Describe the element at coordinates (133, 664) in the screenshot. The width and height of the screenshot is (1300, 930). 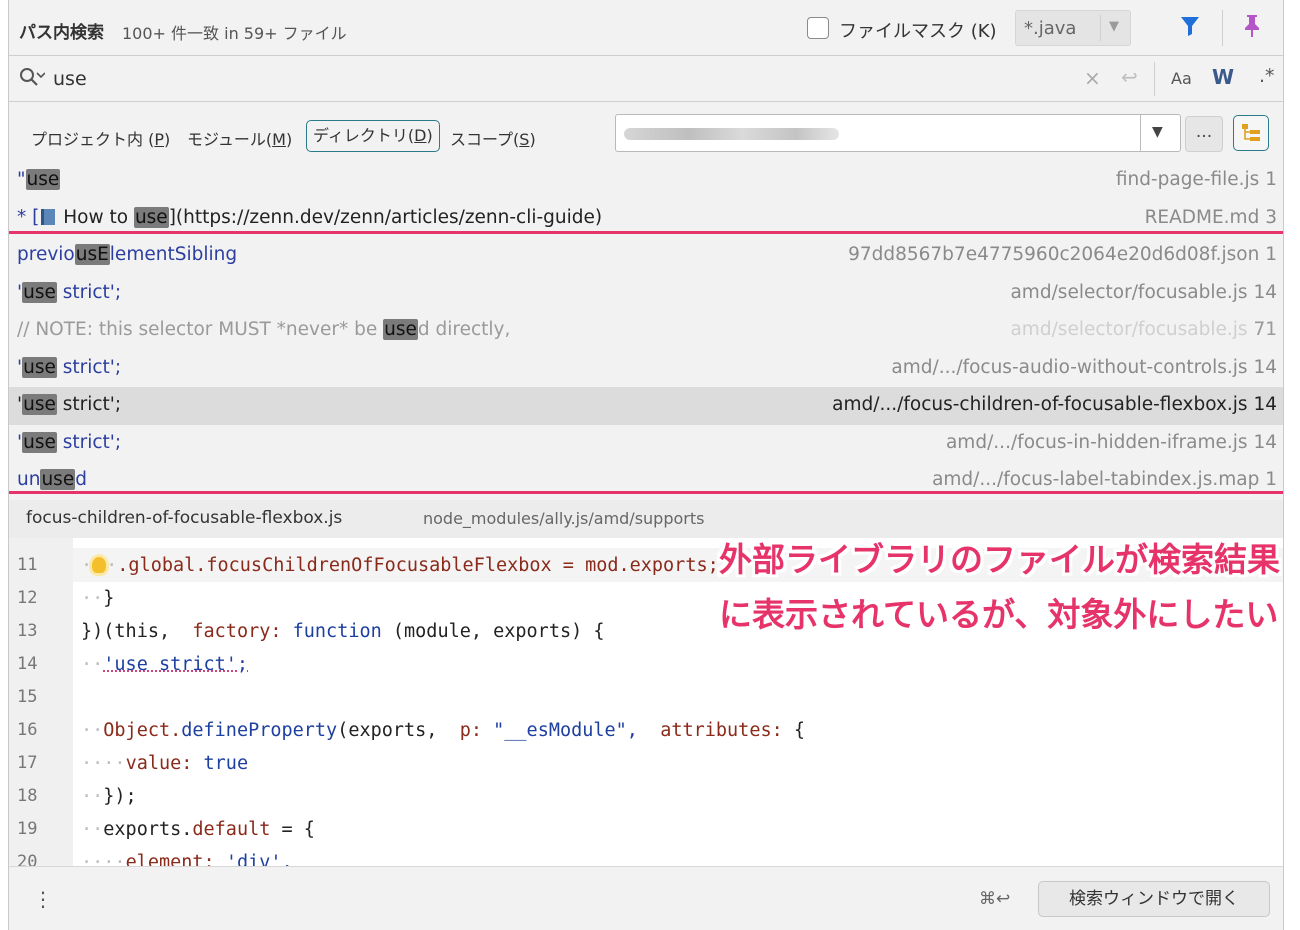
I see `code-line: 14 ··'use strict';` at that location.